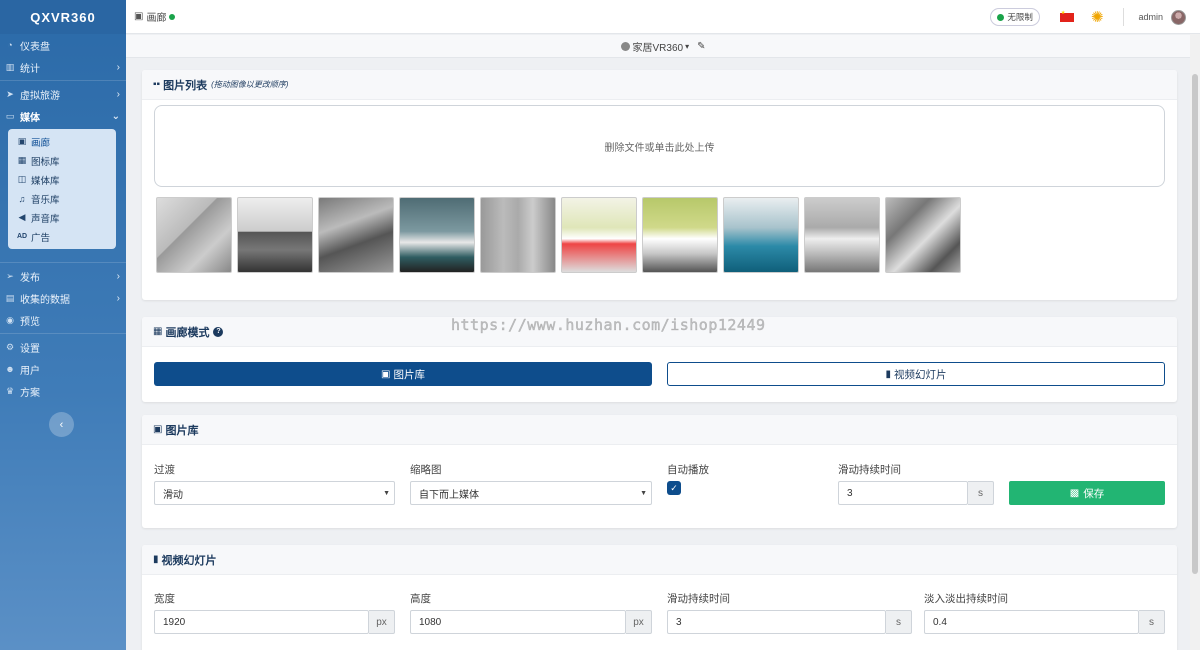 The height and width of the screenshot is (650, 1200). What do you see at coordinates (518, 622) in the screenshot?
I see `height-input: 1080` at bounding box center [518, 622].